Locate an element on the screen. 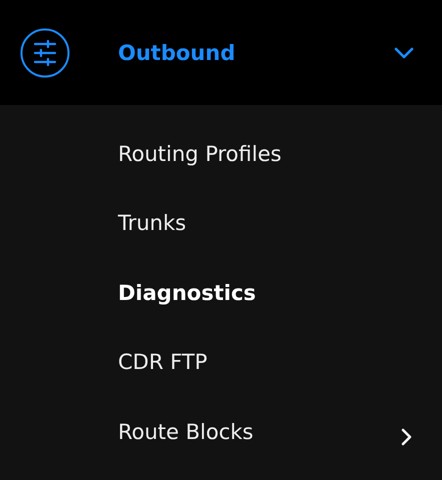 The height and width of the screenshot is (480, 442). chevron-down-icon is located at coordinates (404, 52).